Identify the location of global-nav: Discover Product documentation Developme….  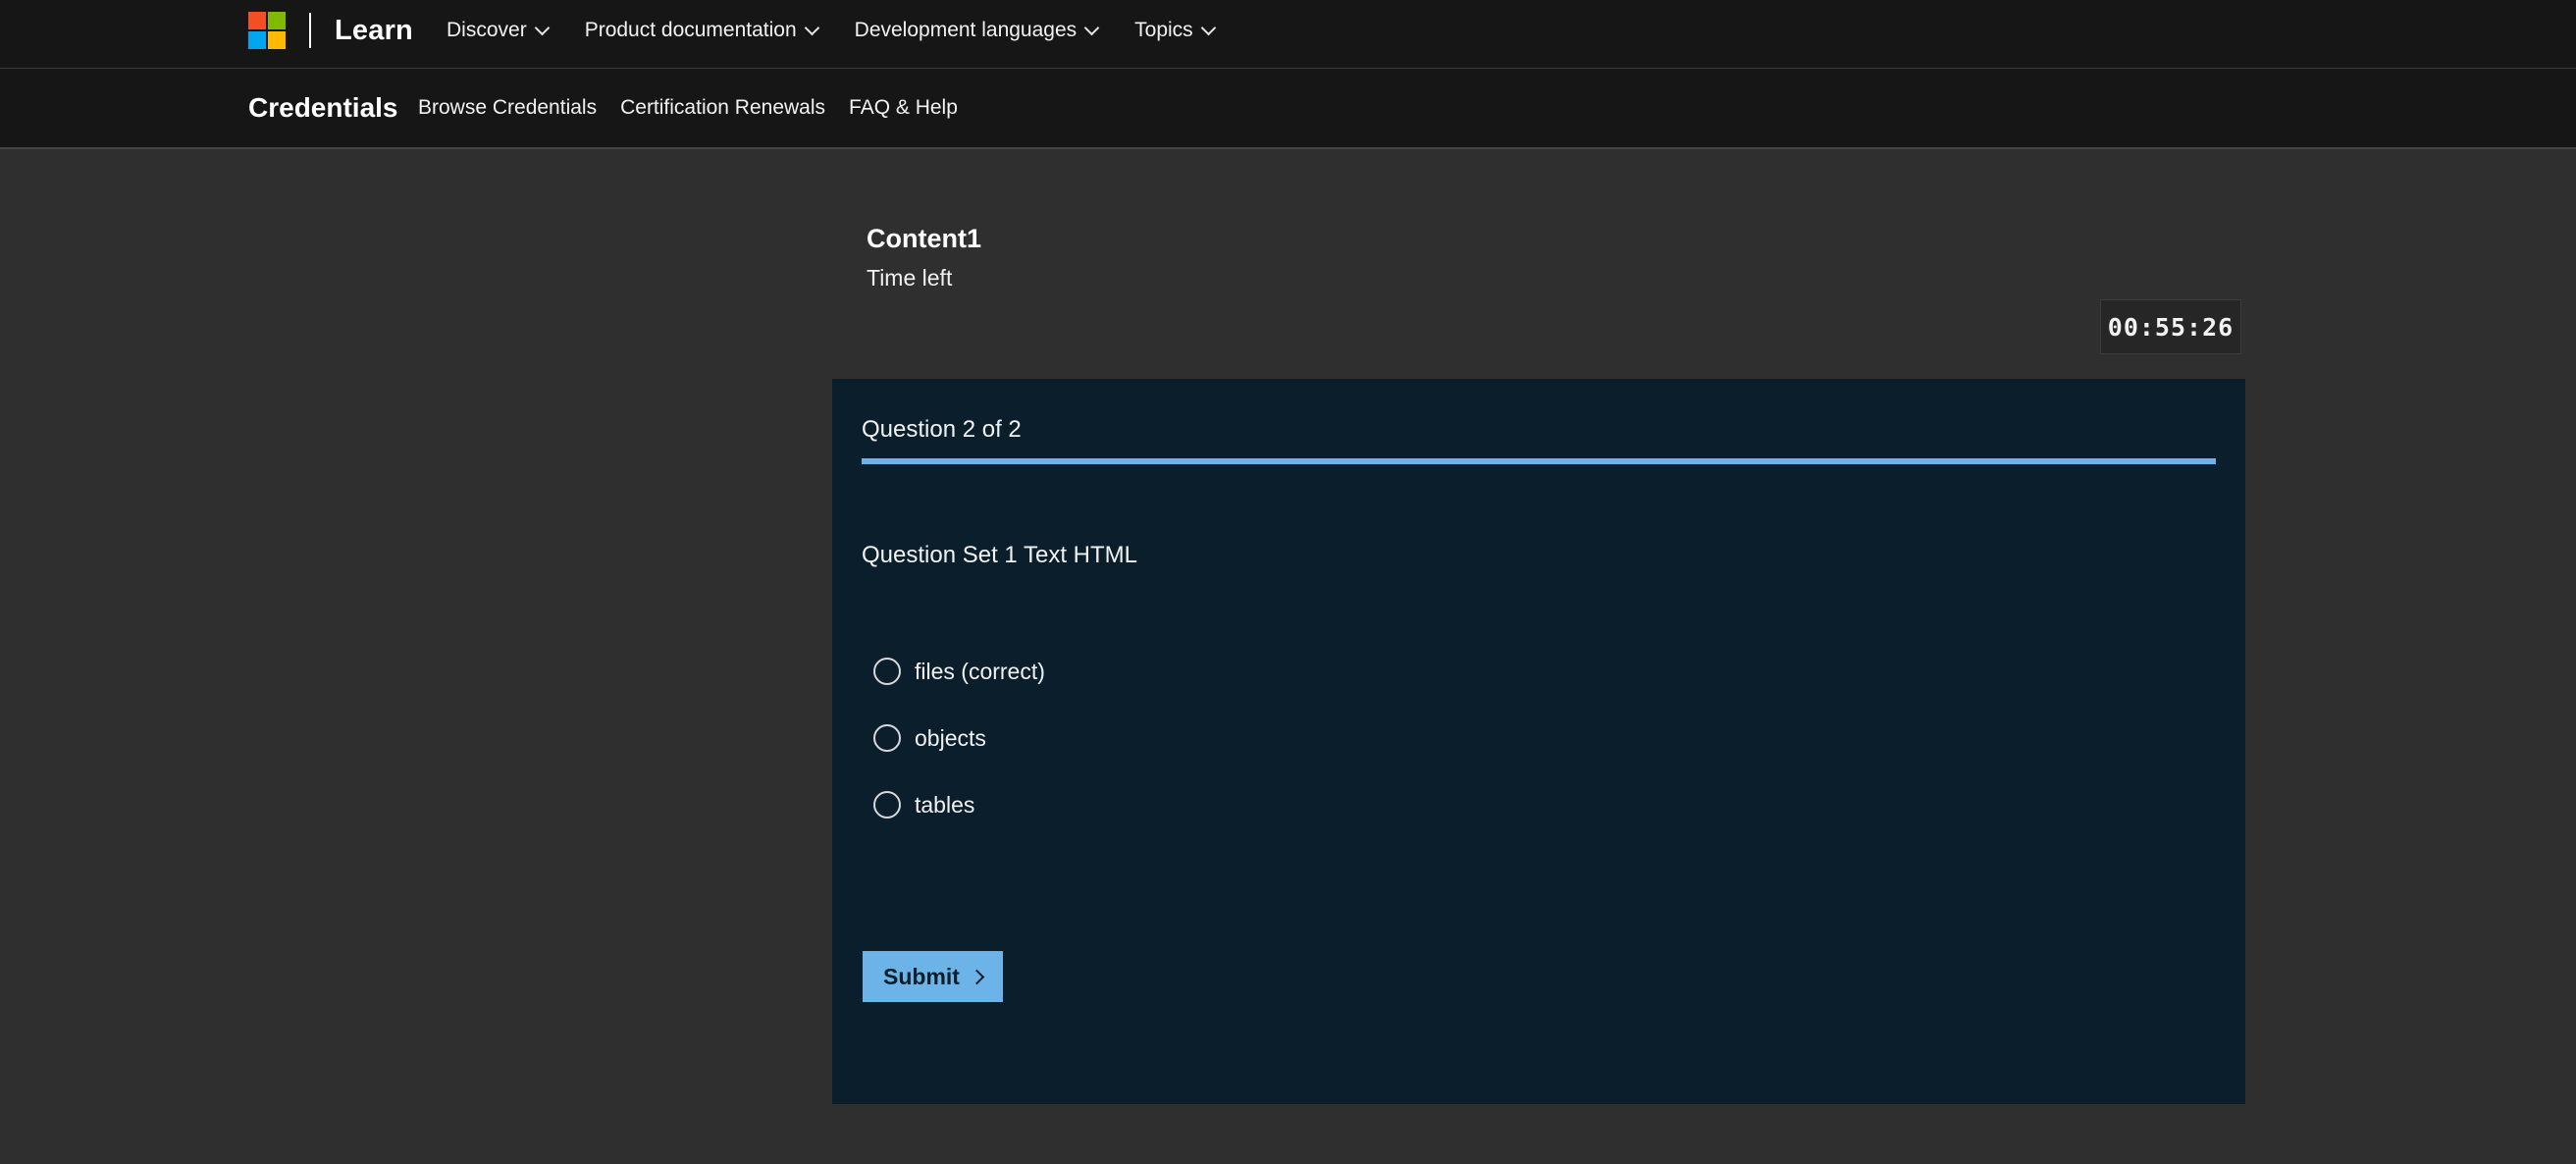
(849, 30).